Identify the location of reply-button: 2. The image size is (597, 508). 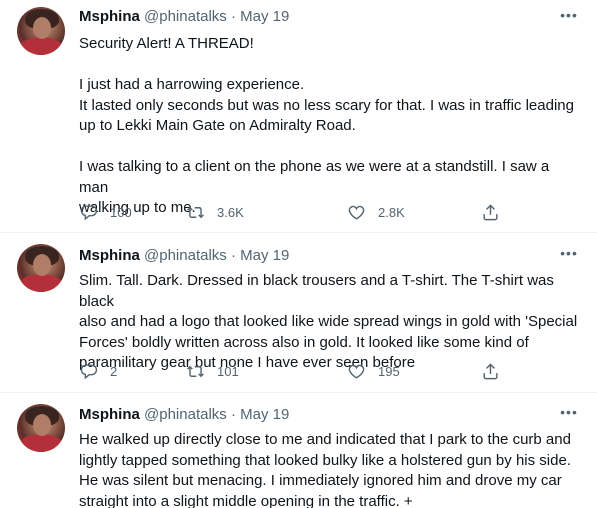
(98, 371).